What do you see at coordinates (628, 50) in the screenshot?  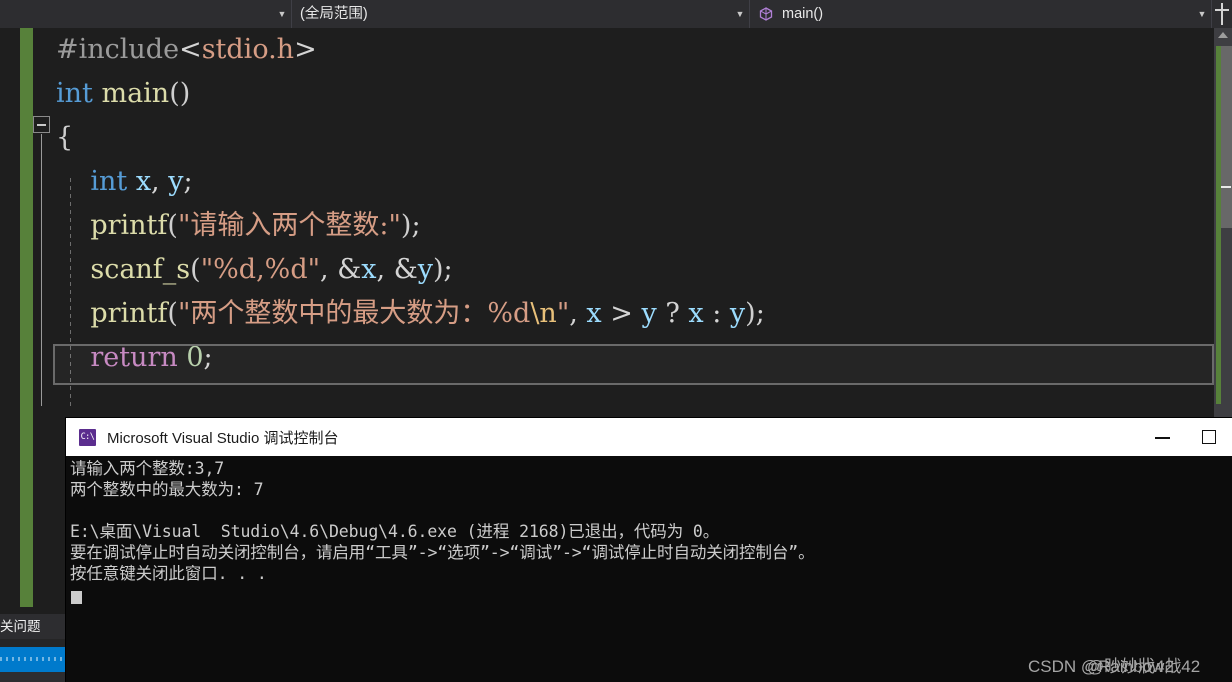 I see `line-include: #include<stdio.h>` at bounding box center [628, 50].